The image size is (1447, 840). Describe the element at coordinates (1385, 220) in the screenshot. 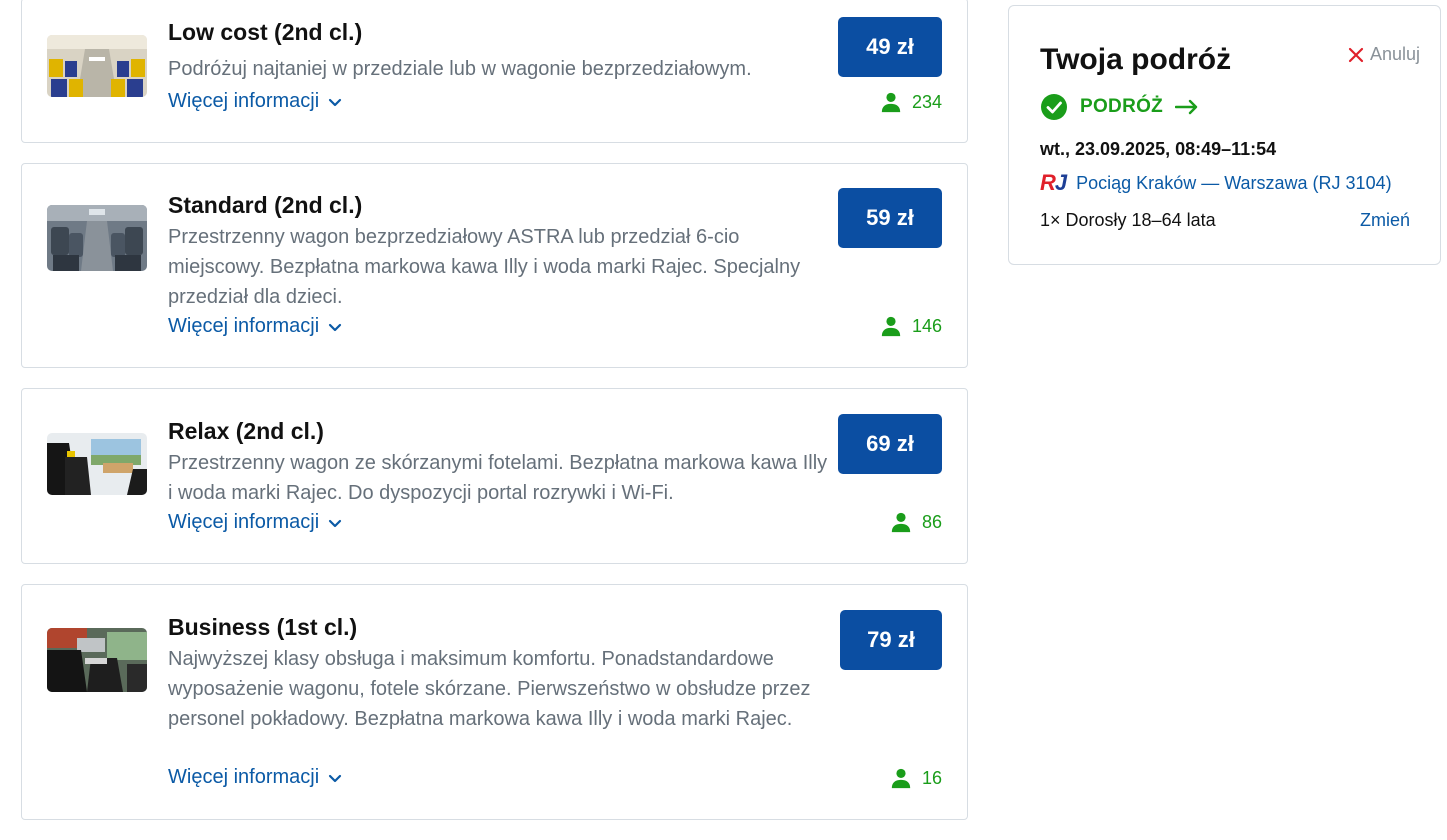

I see `change-passengers-link: Zmień` at that location.